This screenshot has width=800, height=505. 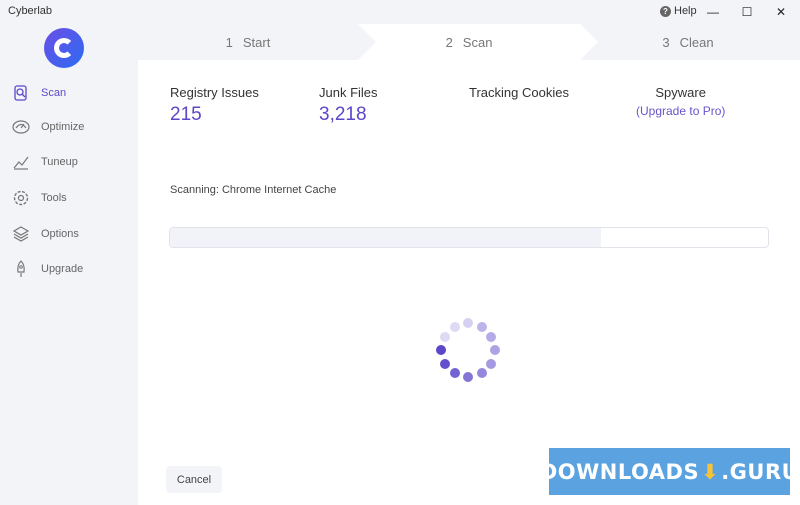 I want to click on sidebar-item-optimize: Optimize, so click(x=69, y=127).